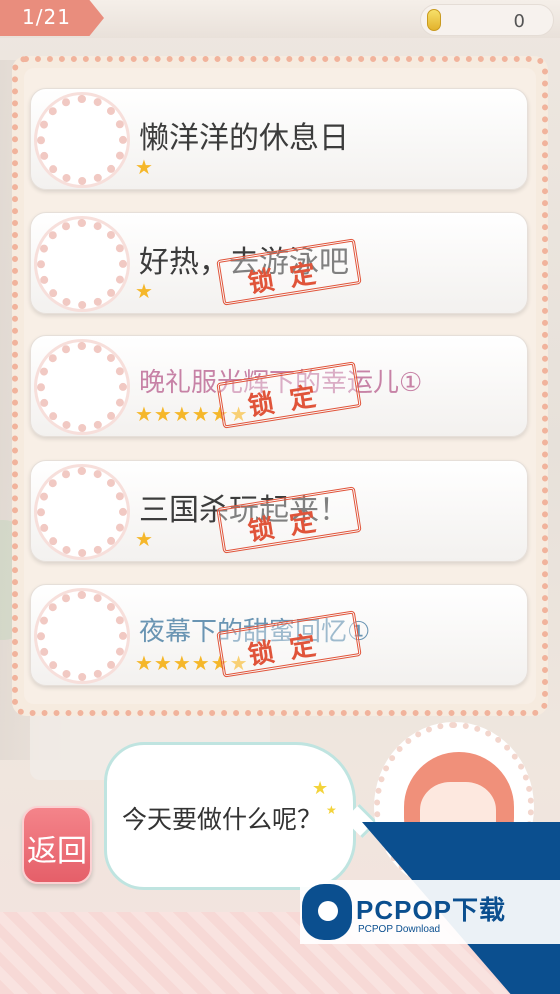 Image resolution: width=560 pixels, height=994 pixels. What do you see at coordinates (46, 17) in the screenshot?
I see `level-progress: 1/21` at bounding box center [46, 17].